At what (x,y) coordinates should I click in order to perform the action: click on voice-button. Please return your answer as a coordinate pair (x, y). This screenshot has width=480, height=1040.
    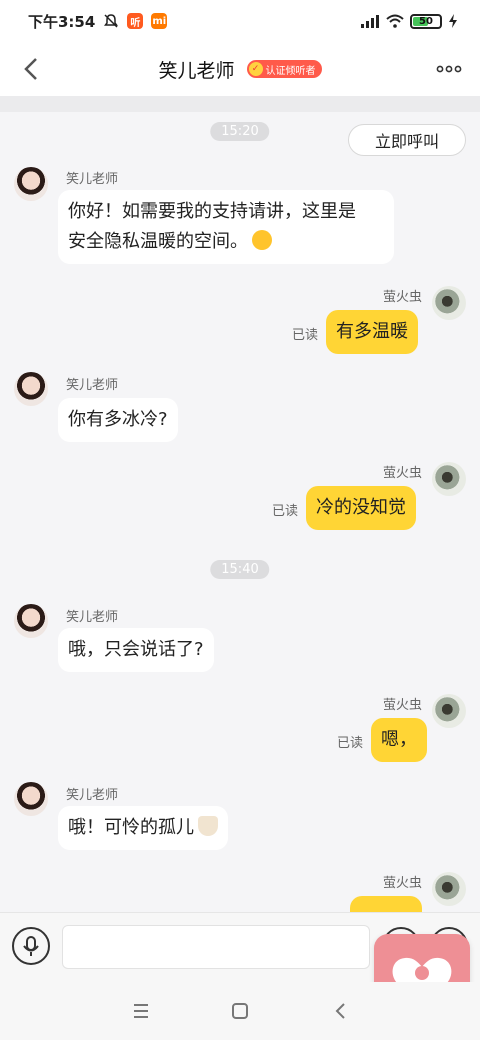
    Looking at the image, I should click on (31, 946).